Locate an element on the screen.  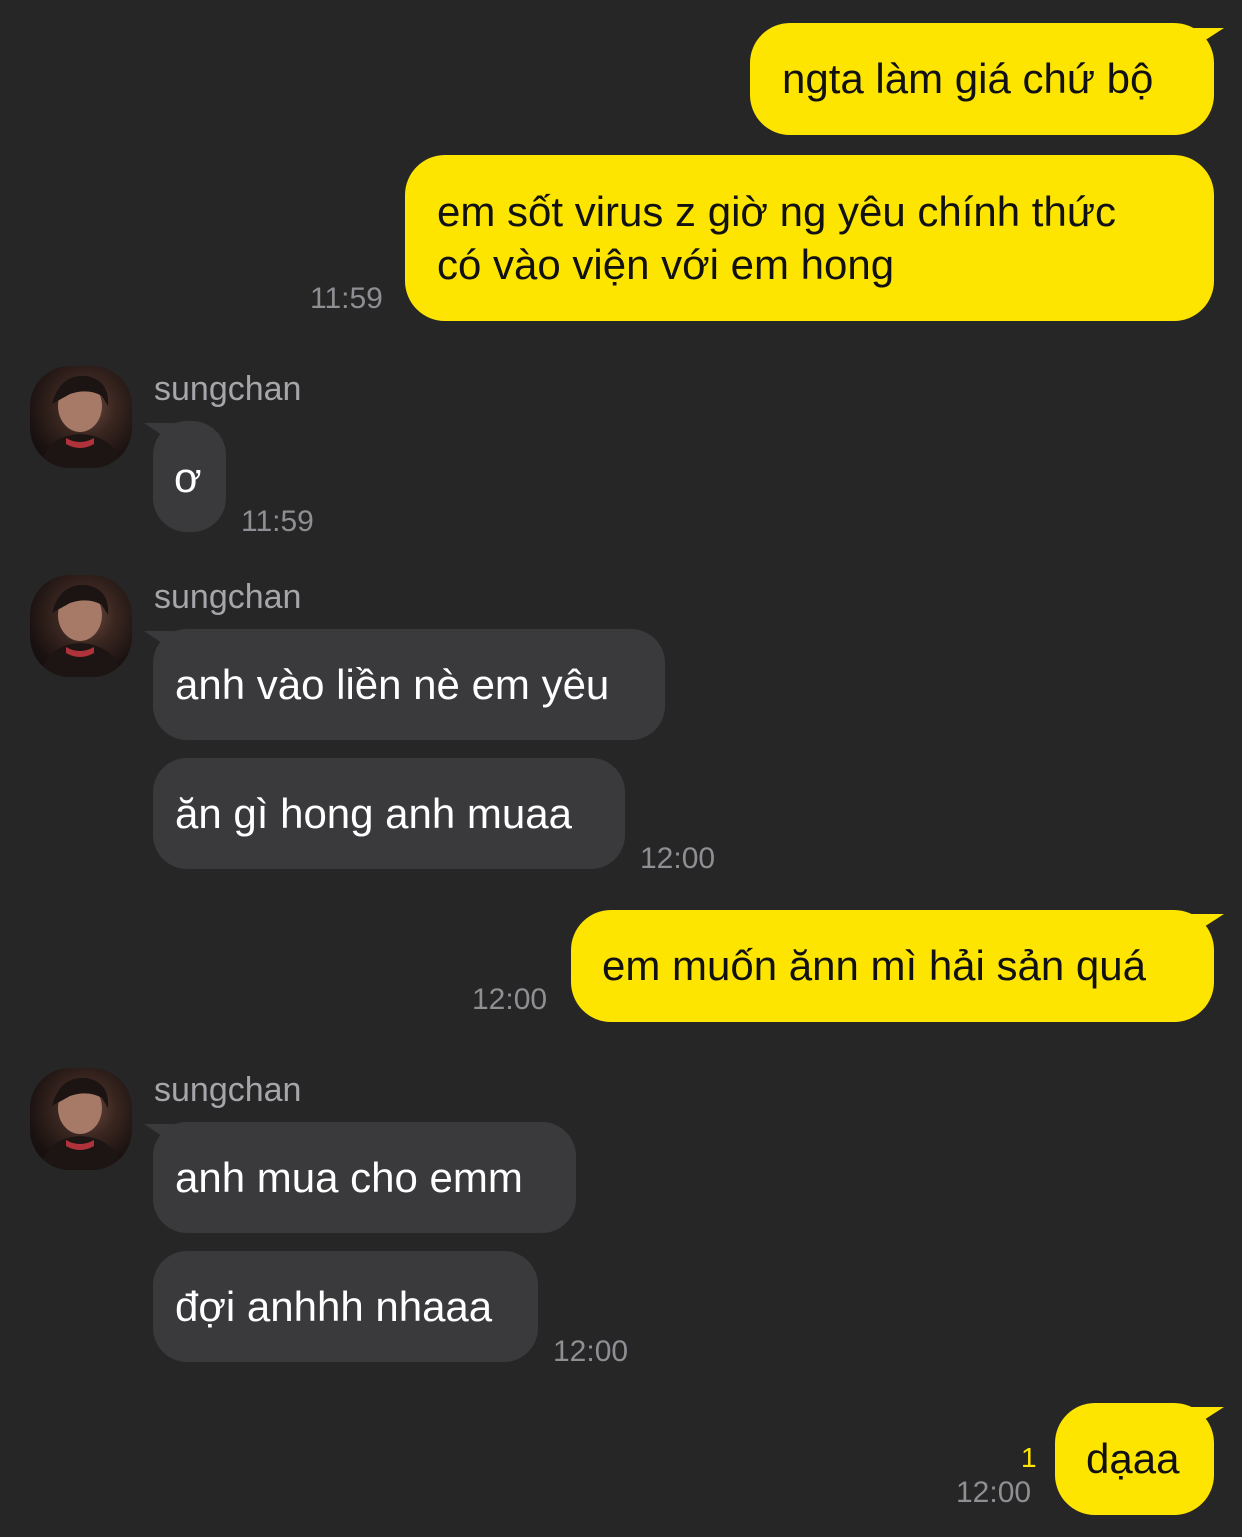
message-text: anh mua cho emm is located at coordinates (349, 1177).